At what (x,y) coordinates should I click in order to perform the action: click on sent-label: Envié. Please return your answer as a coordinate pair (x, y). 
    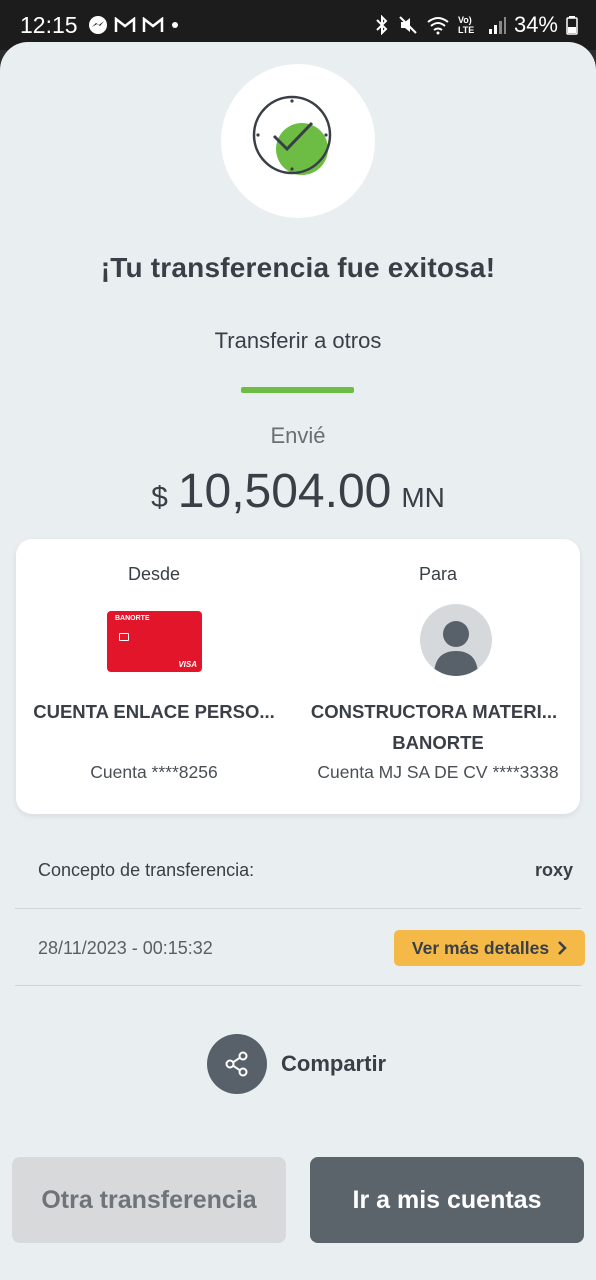
    Looking at the image, I should click on (298, 435).